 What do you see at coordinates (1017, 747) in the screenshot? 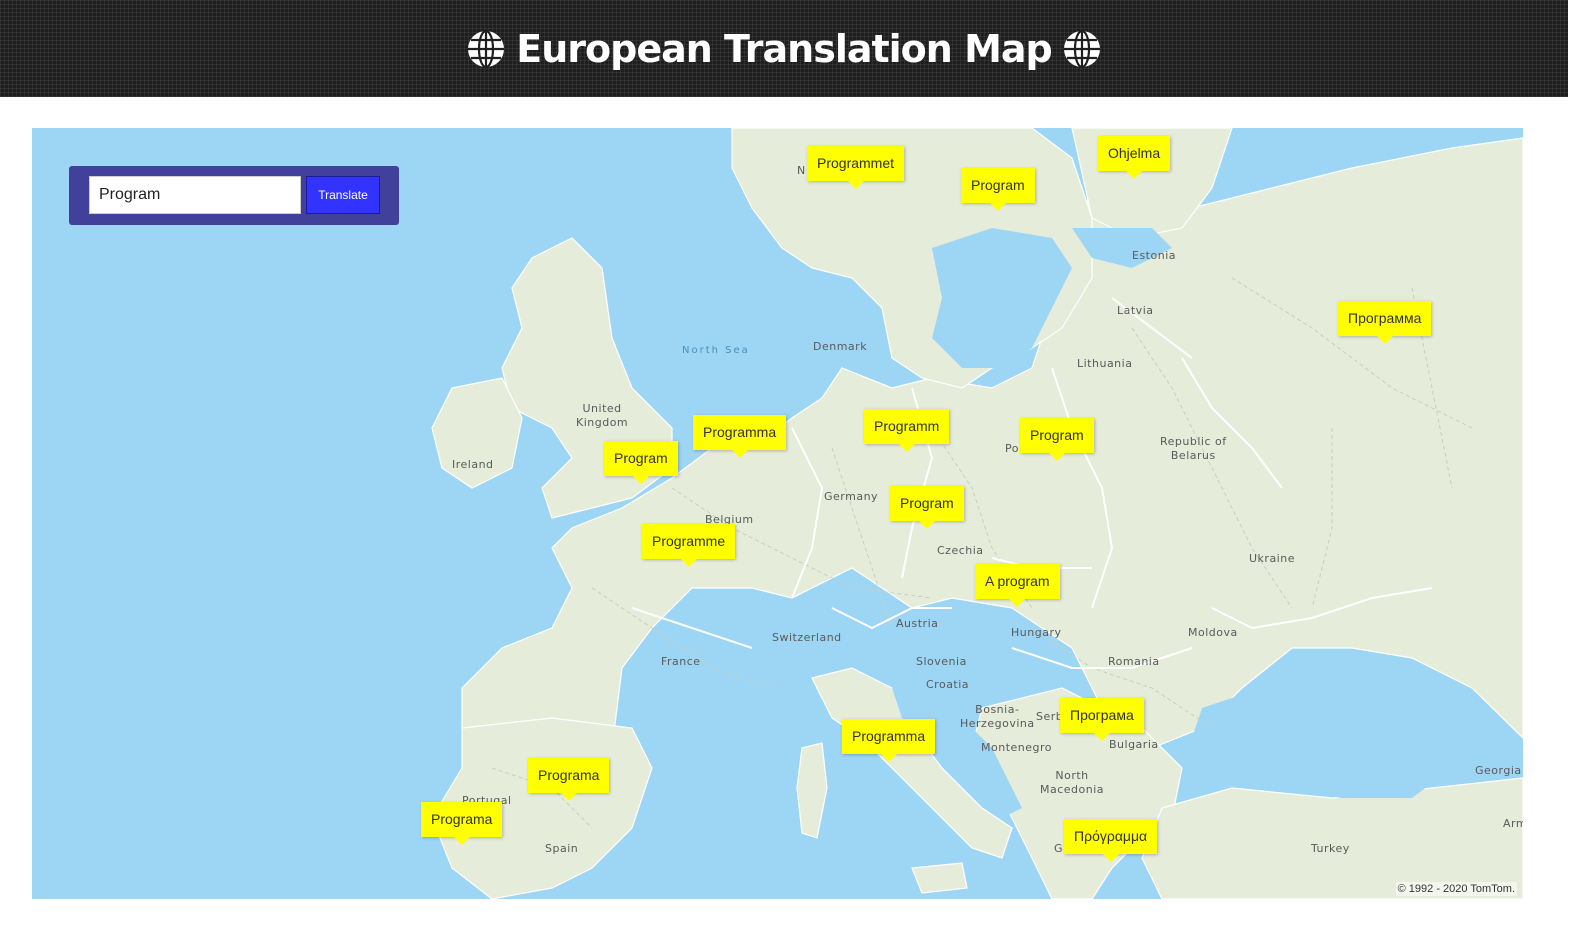
I see `map-label-montenegro: Montenegro` at bounding box center [1017, 747].